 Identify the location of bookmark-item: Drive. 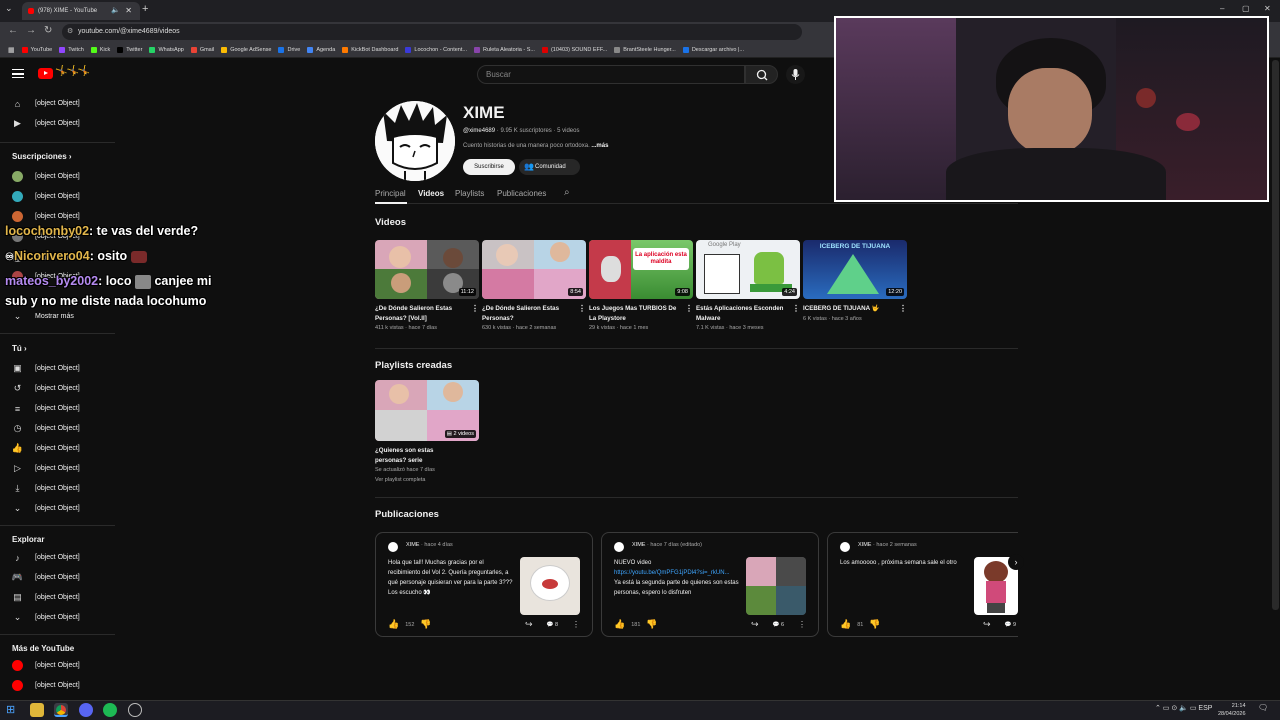
(289, 49).